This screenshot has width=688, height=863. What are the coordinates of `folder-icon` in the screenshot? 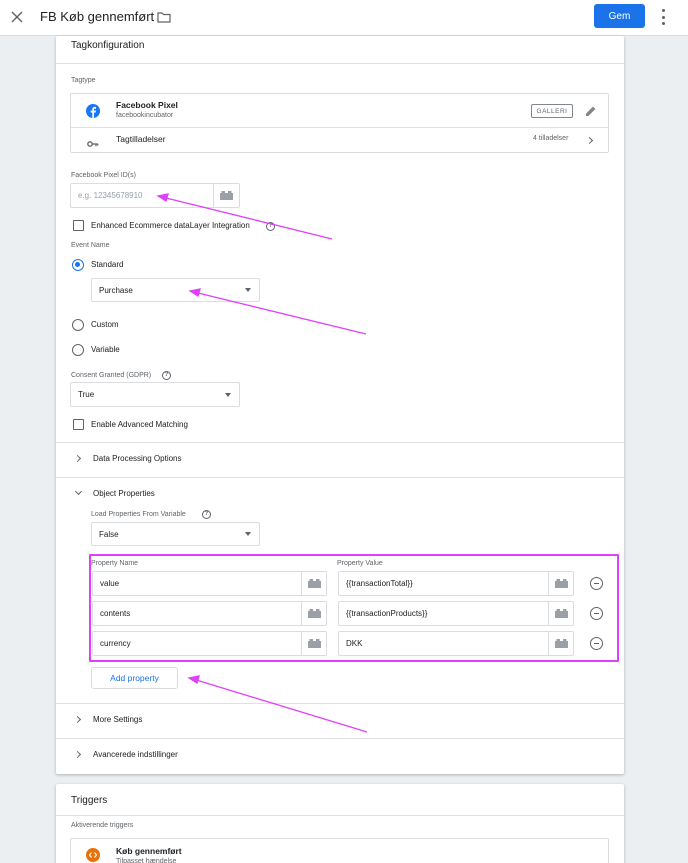 It's located at (164, 17).